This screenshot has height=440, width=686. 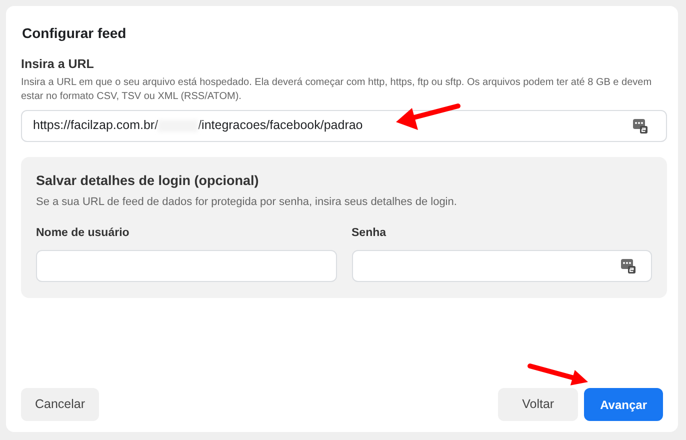 What do you see at coordinates (58, 64) in the screenshot?
I see `field-label: Insira a URL` at bounding box center [58, 64].